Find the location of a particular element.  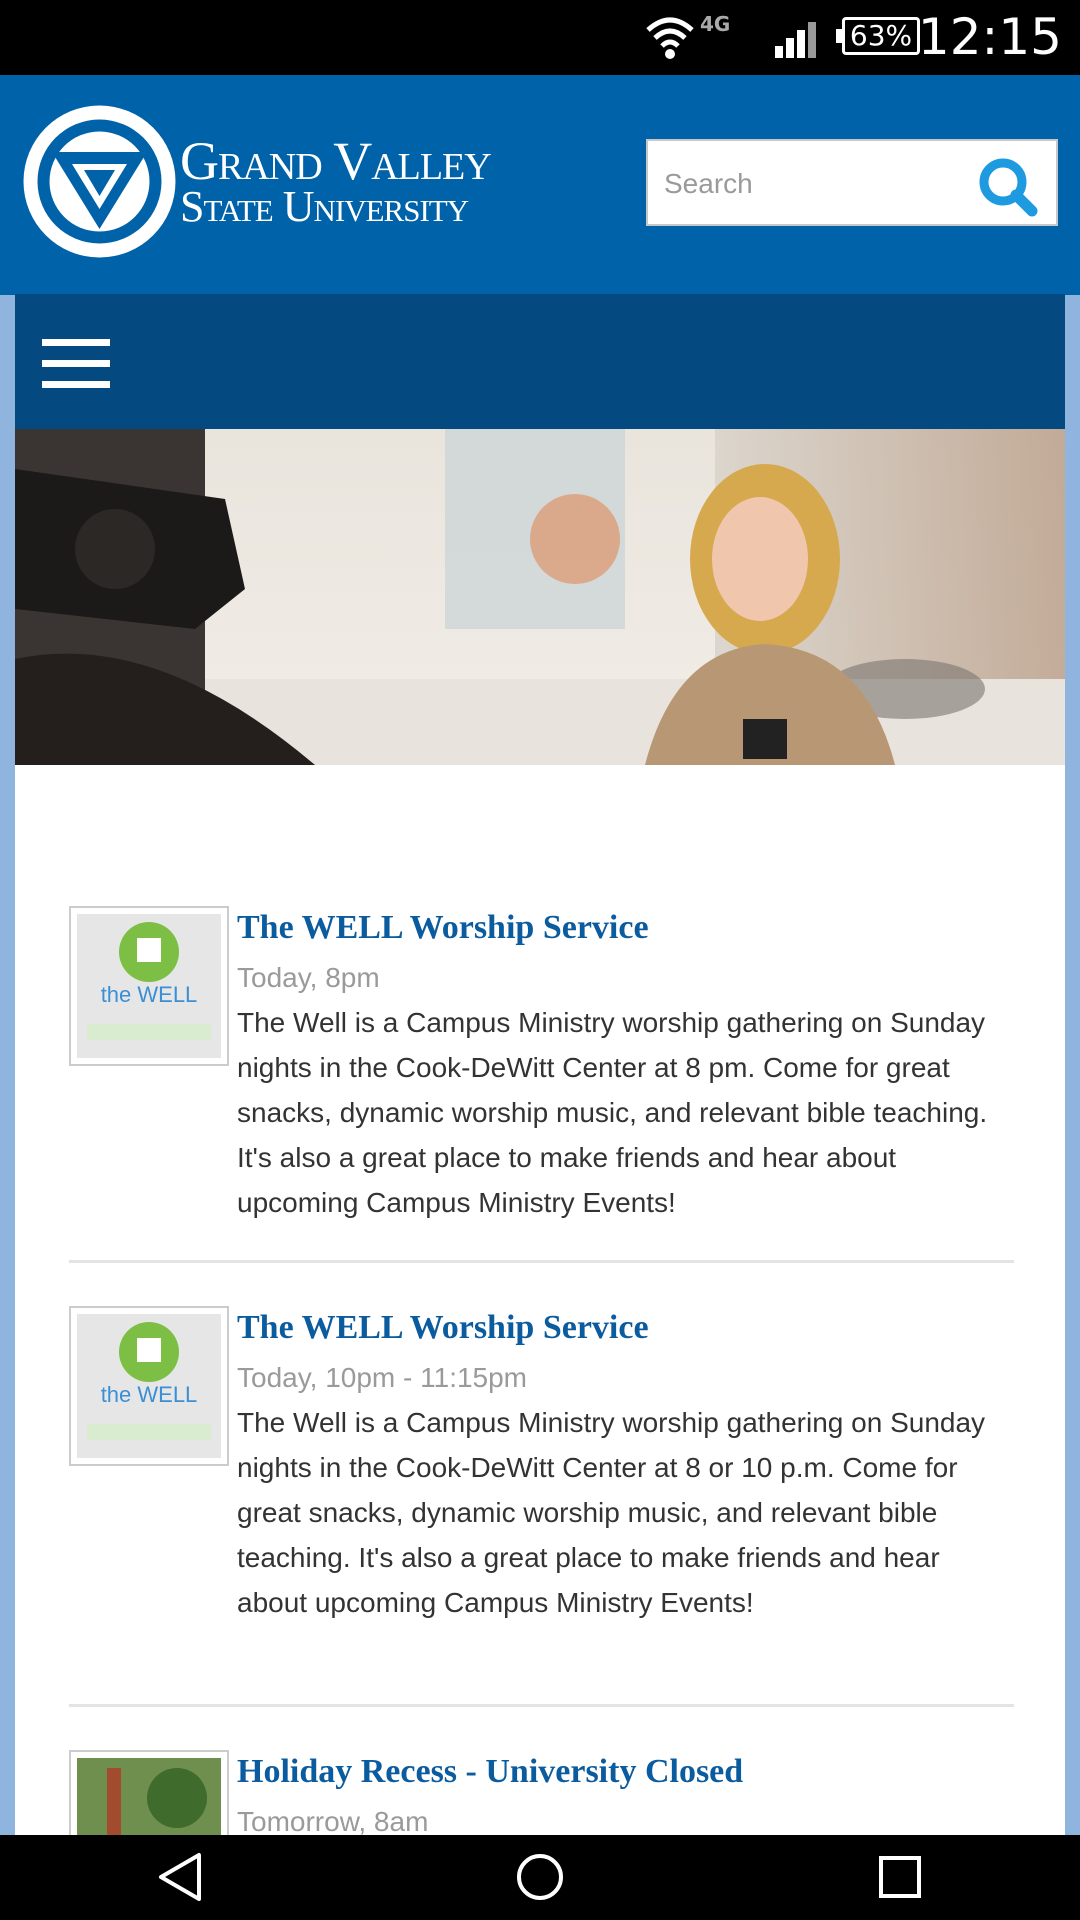

search-input is located at coordinates (814, 184).